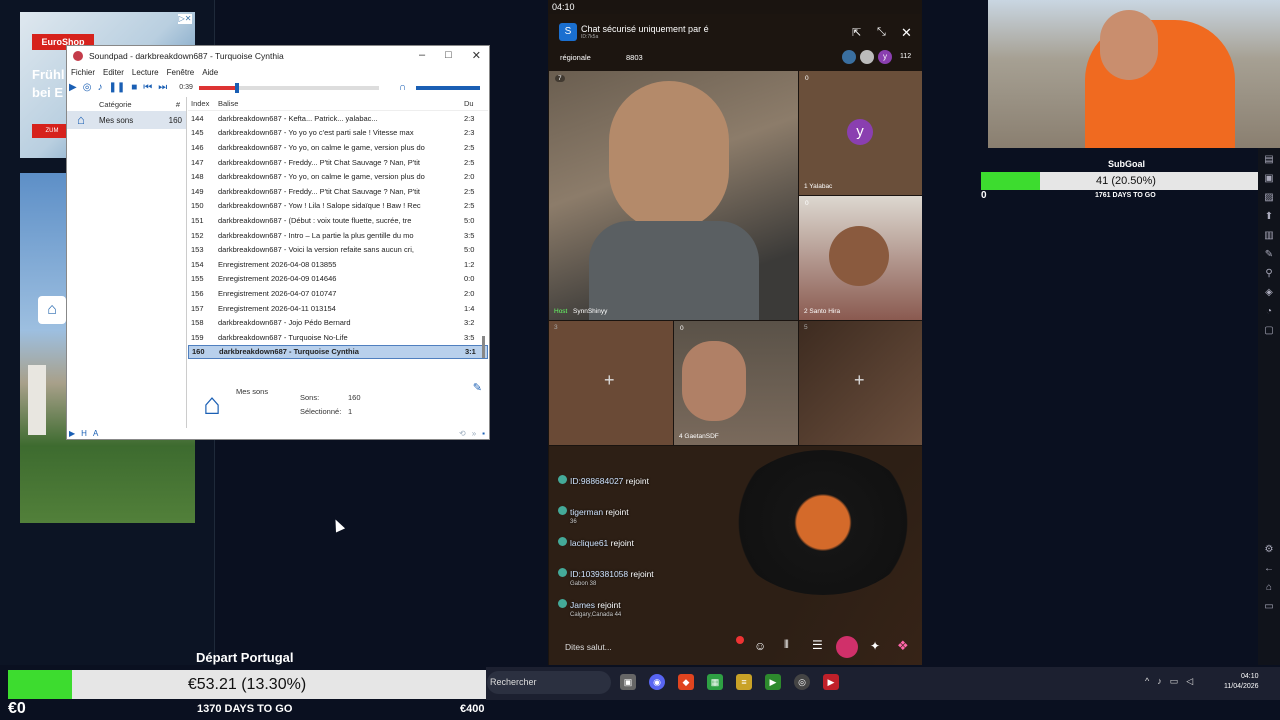  I want to click on close-icon: ✕, so click(476, 55).